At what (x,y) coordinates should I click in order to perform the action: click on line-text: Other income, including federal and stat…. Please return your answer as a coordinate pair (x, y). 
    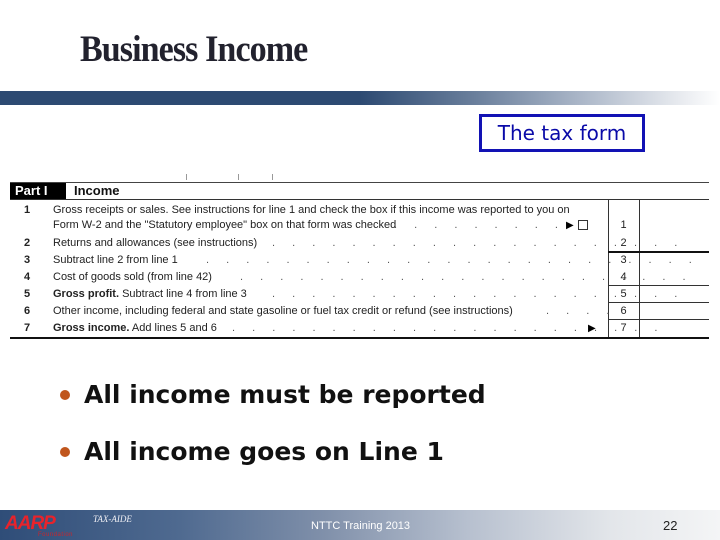
    Looking at the image, I should click on (283, 311).